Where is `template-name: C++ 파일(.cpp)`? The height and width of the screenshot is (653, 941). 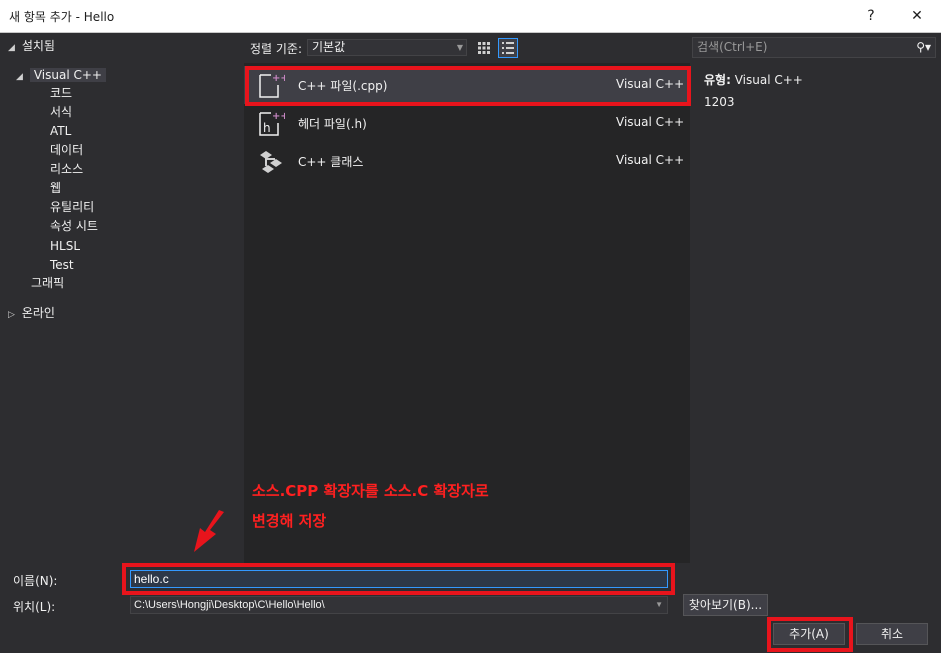
template-name: C++ 파일(.cpp) is located at coordinates (343, 86).